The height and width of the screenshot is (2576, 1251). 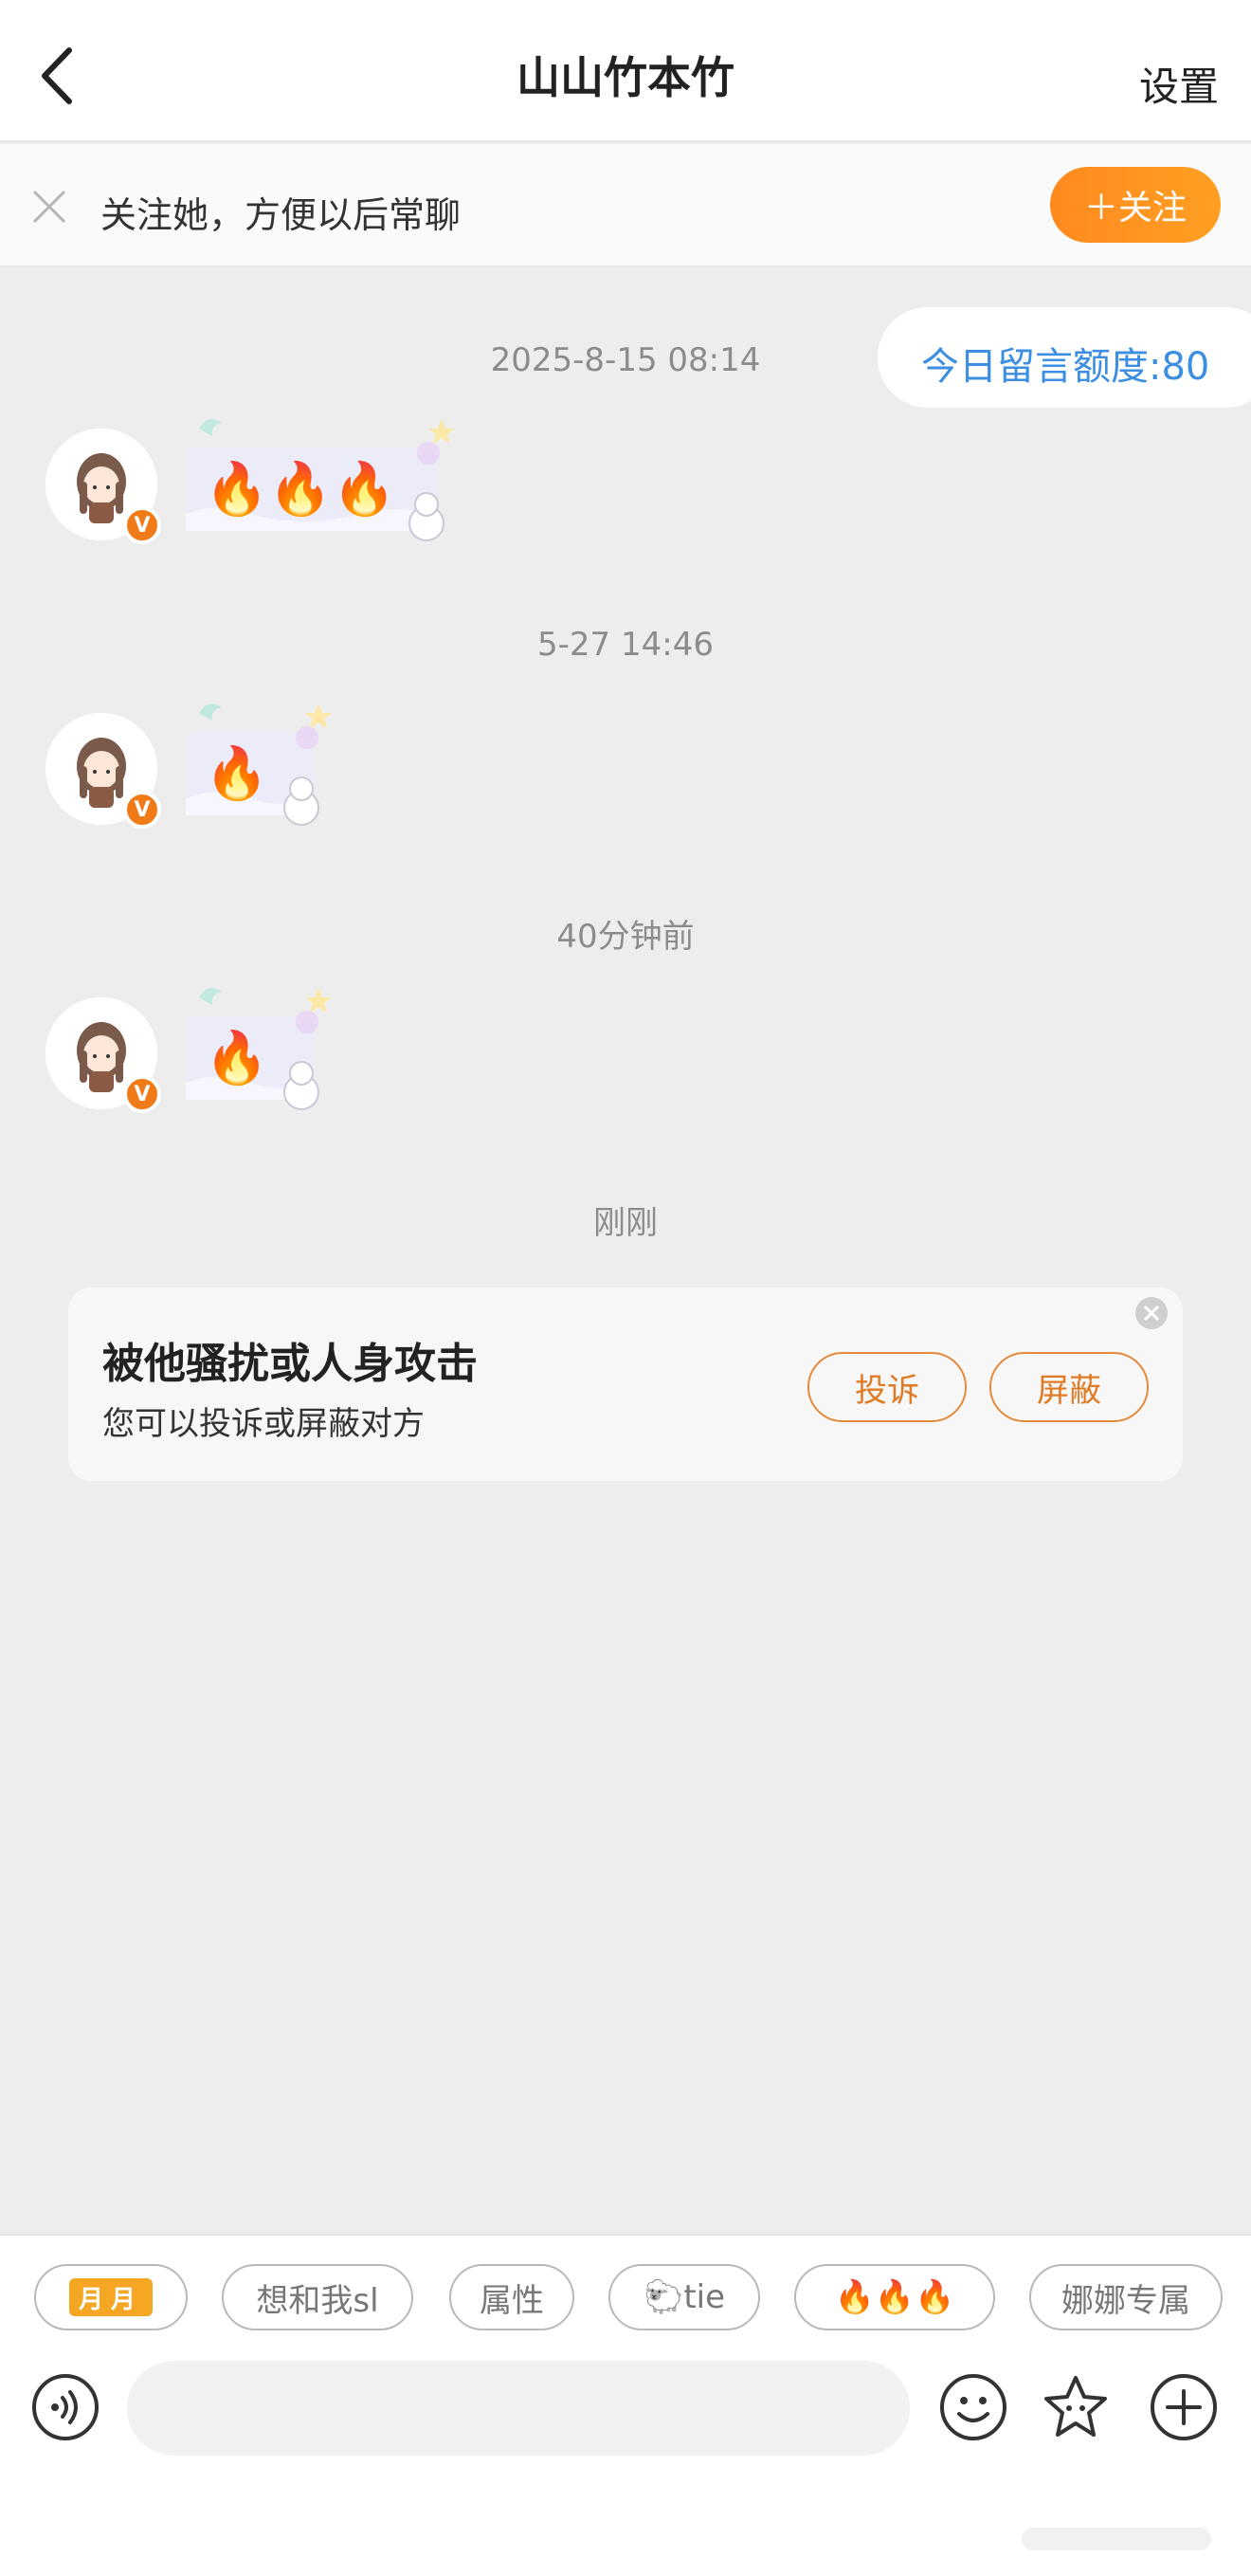 I want to click on quick-reply-chip: 属性, so click(x=512, y=2297).